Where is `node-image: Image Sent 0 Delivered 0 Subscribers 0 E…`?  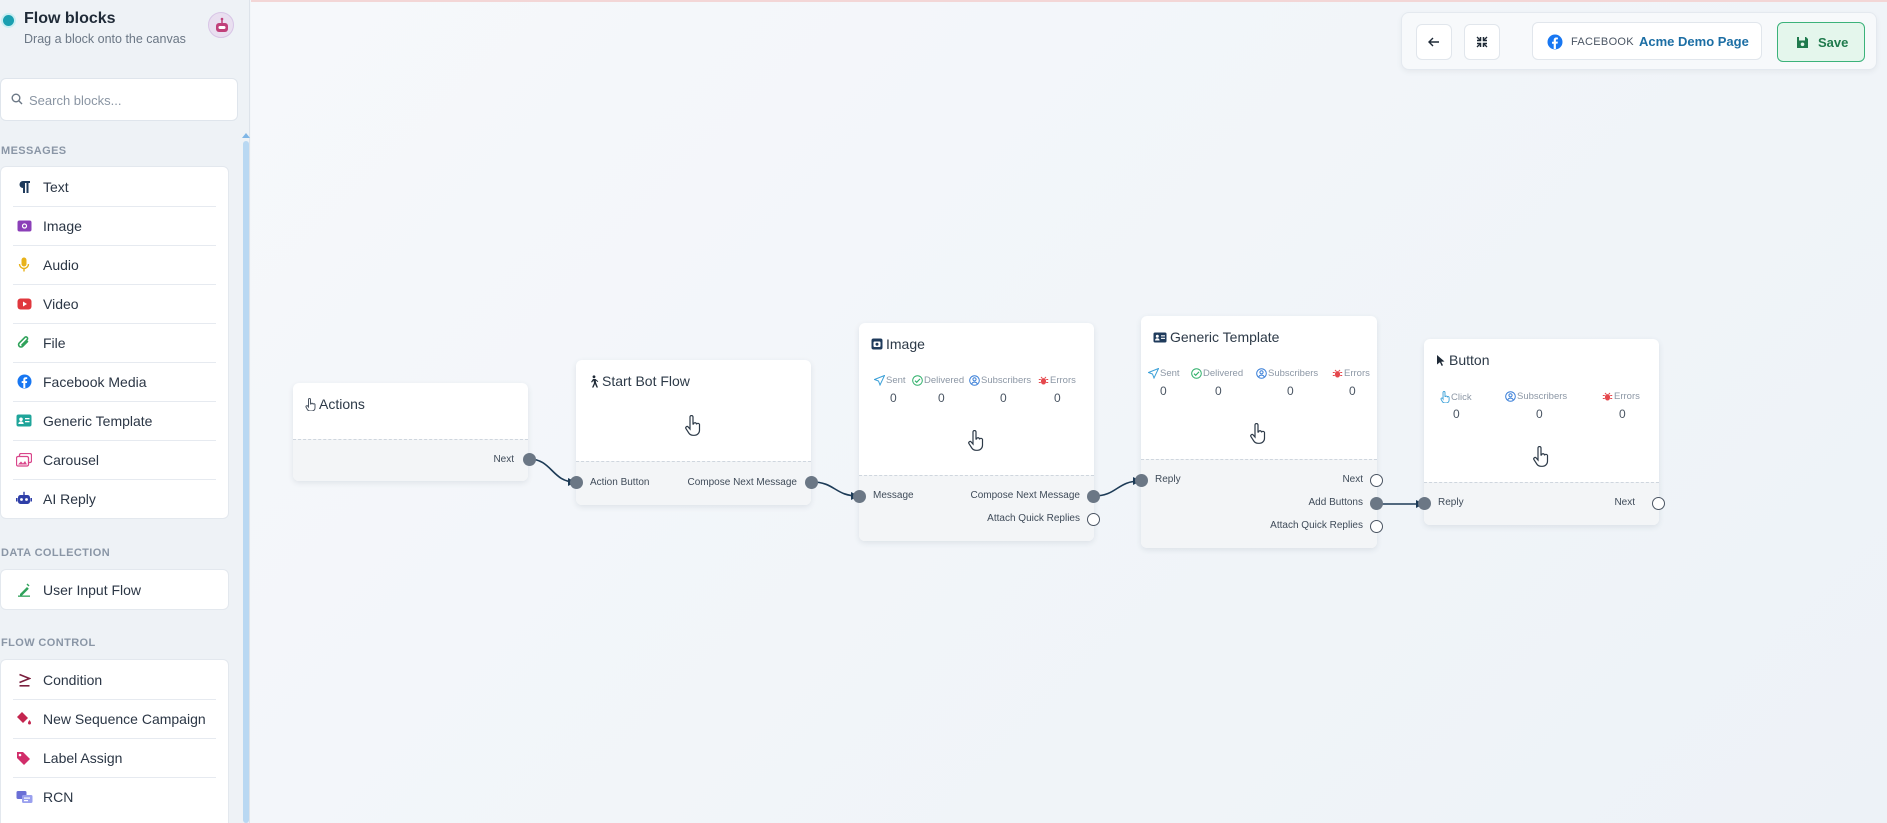
node-image: Image Sent 0 Delivered 0 Subscribers 0 E… is located at coordinates (976, 432).